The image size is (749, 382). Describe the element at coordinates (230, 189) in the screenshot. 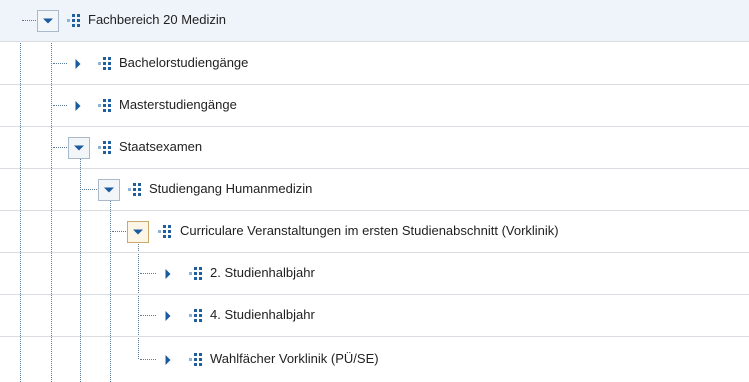

I see `tree-node-label: Studiengang Humanmedizin` at that location.